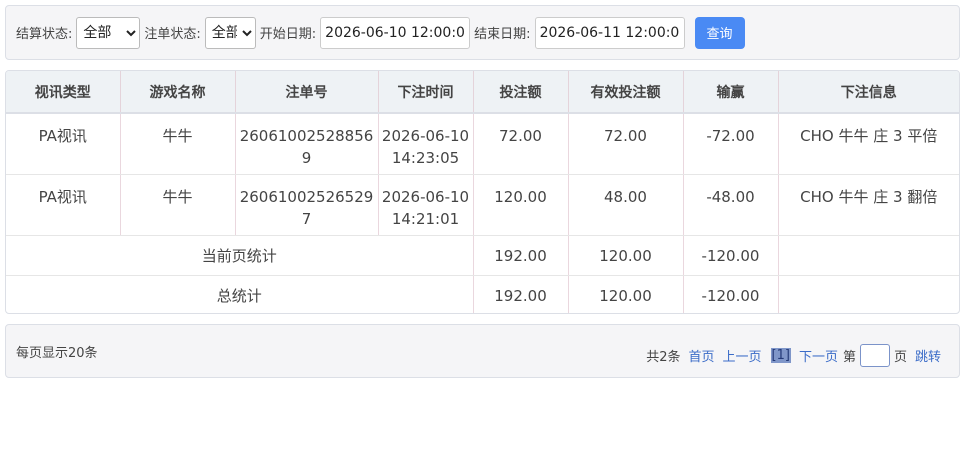 This screenshot has width=971, height=459. What do you see at coordinates (731, 205) in the screenshot?
I see `cell-win-loss: -48.00` at bounding box center [731, 205].